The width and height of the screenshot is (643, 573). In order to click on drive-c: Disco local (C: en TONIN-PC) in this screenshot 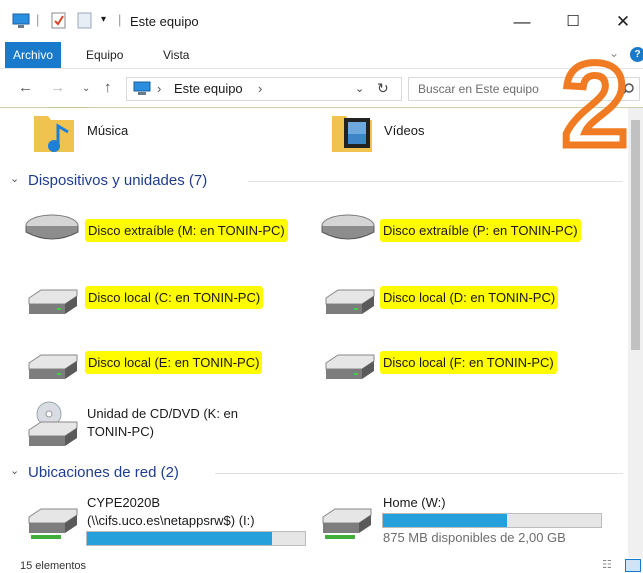, I will do `click(157, 298)`.